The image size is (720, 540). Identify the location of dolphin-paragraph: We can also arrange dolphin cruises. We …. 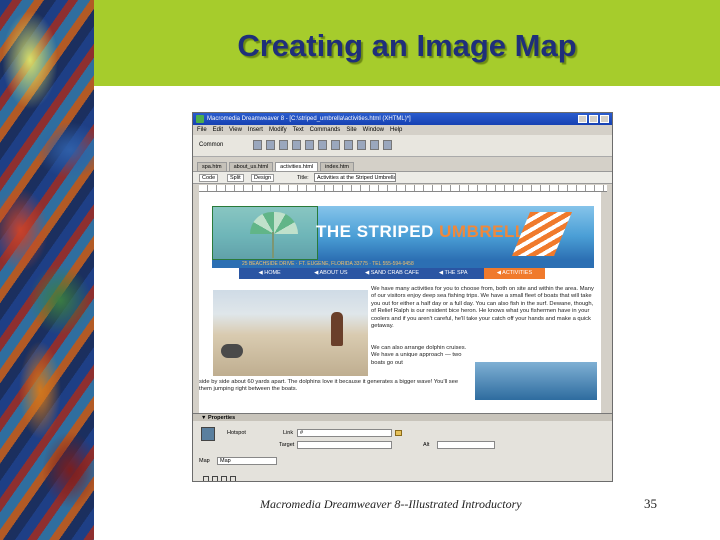
(419, 355).